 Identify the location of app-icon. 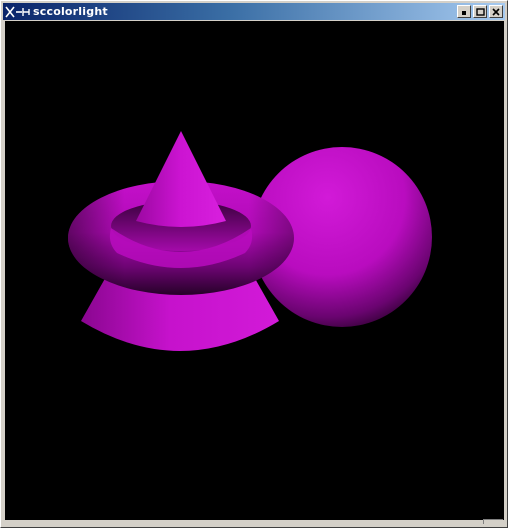
(18, 11).